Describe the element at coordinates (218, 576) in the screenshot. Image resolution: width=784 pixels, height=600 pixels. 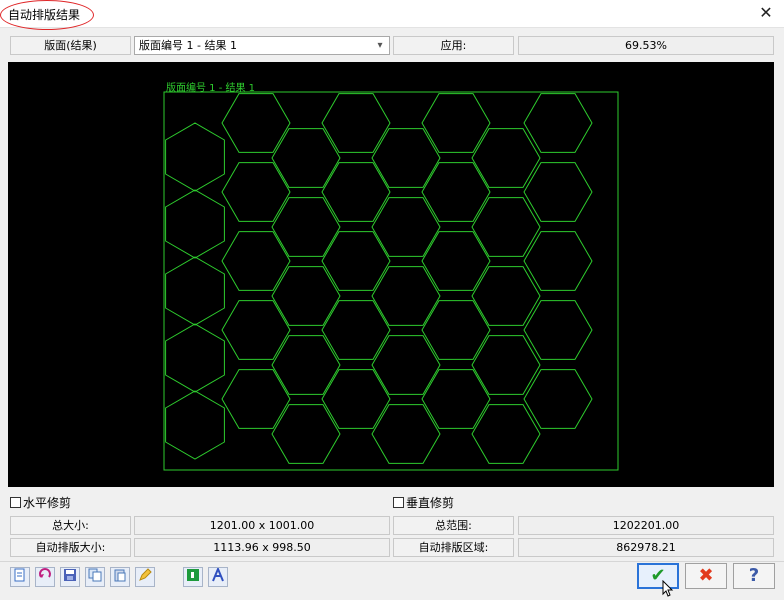
I see `letter-a-icon` at that location.